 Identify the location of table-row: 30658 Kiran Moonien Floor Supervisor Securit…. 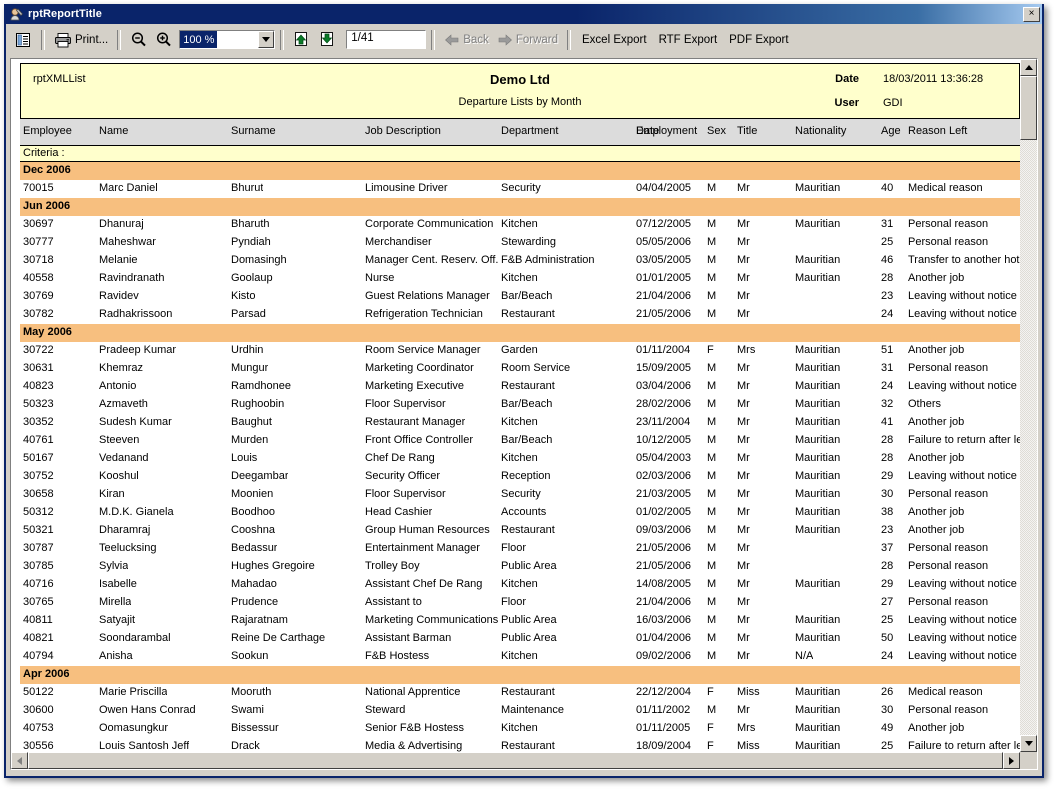
(520, 495).